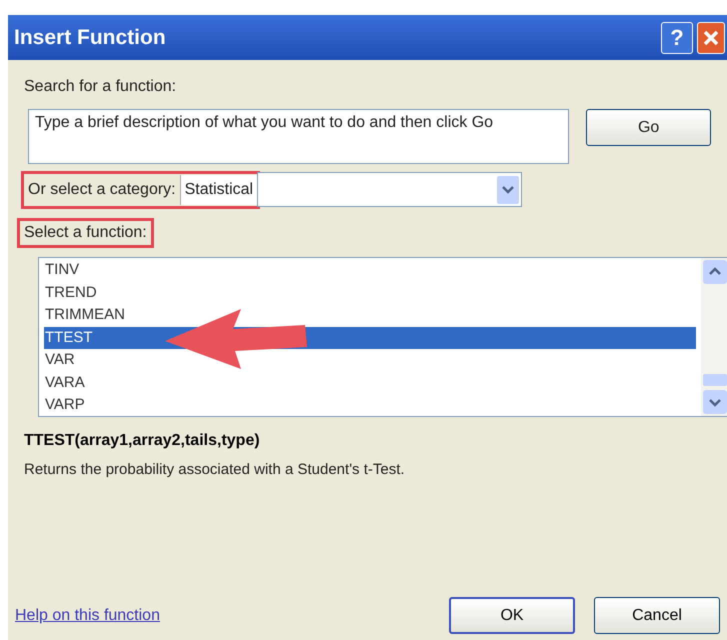  I want to click on function-item: TINV, so click(370, 270).